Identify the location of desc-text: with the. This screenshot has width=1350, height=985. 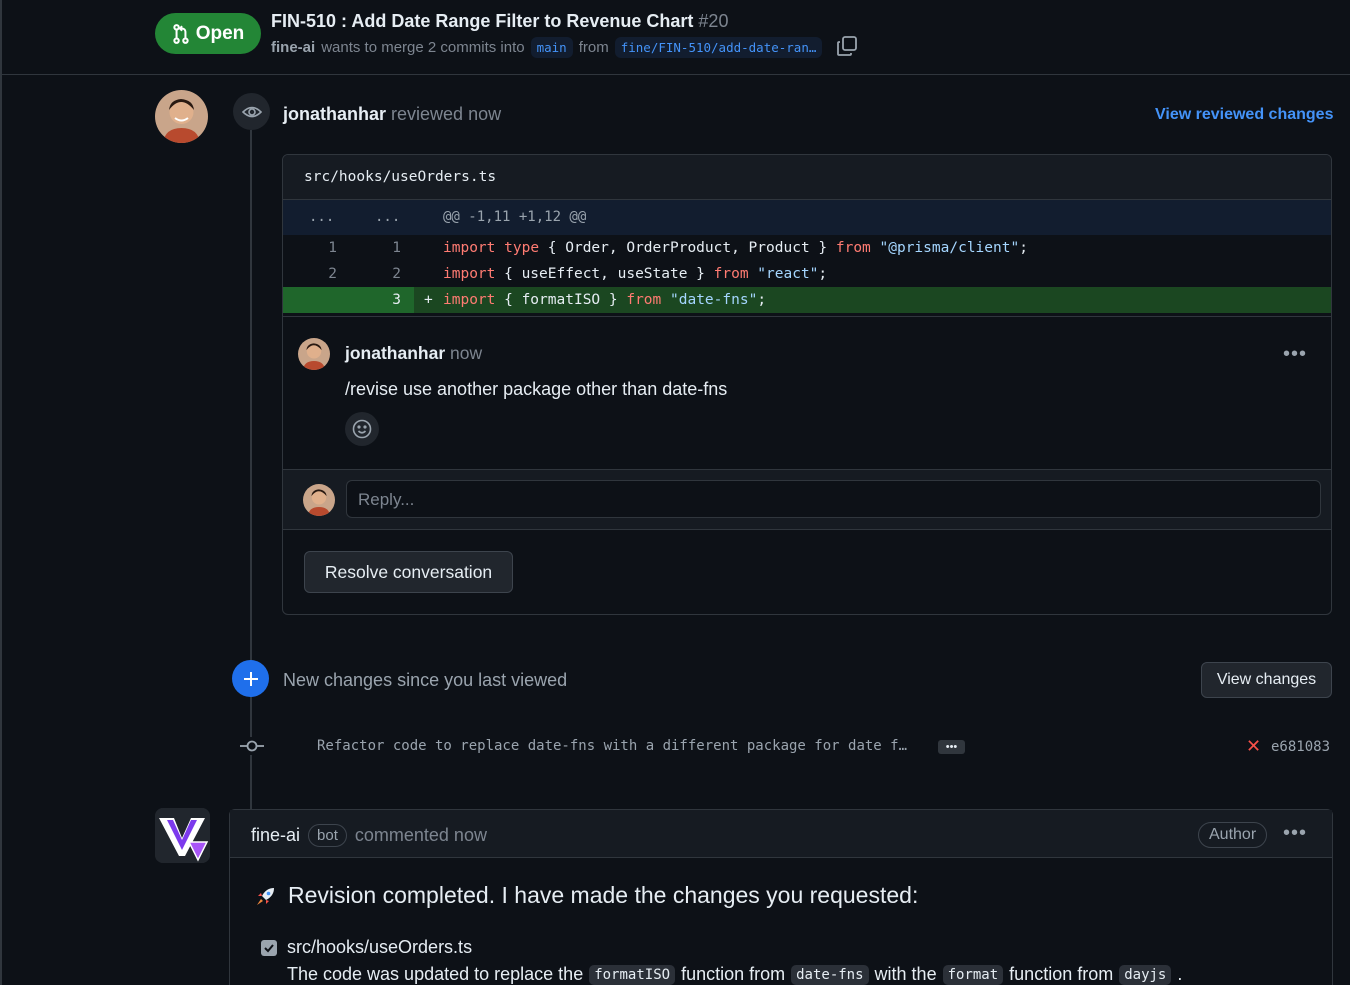
(905, 974).